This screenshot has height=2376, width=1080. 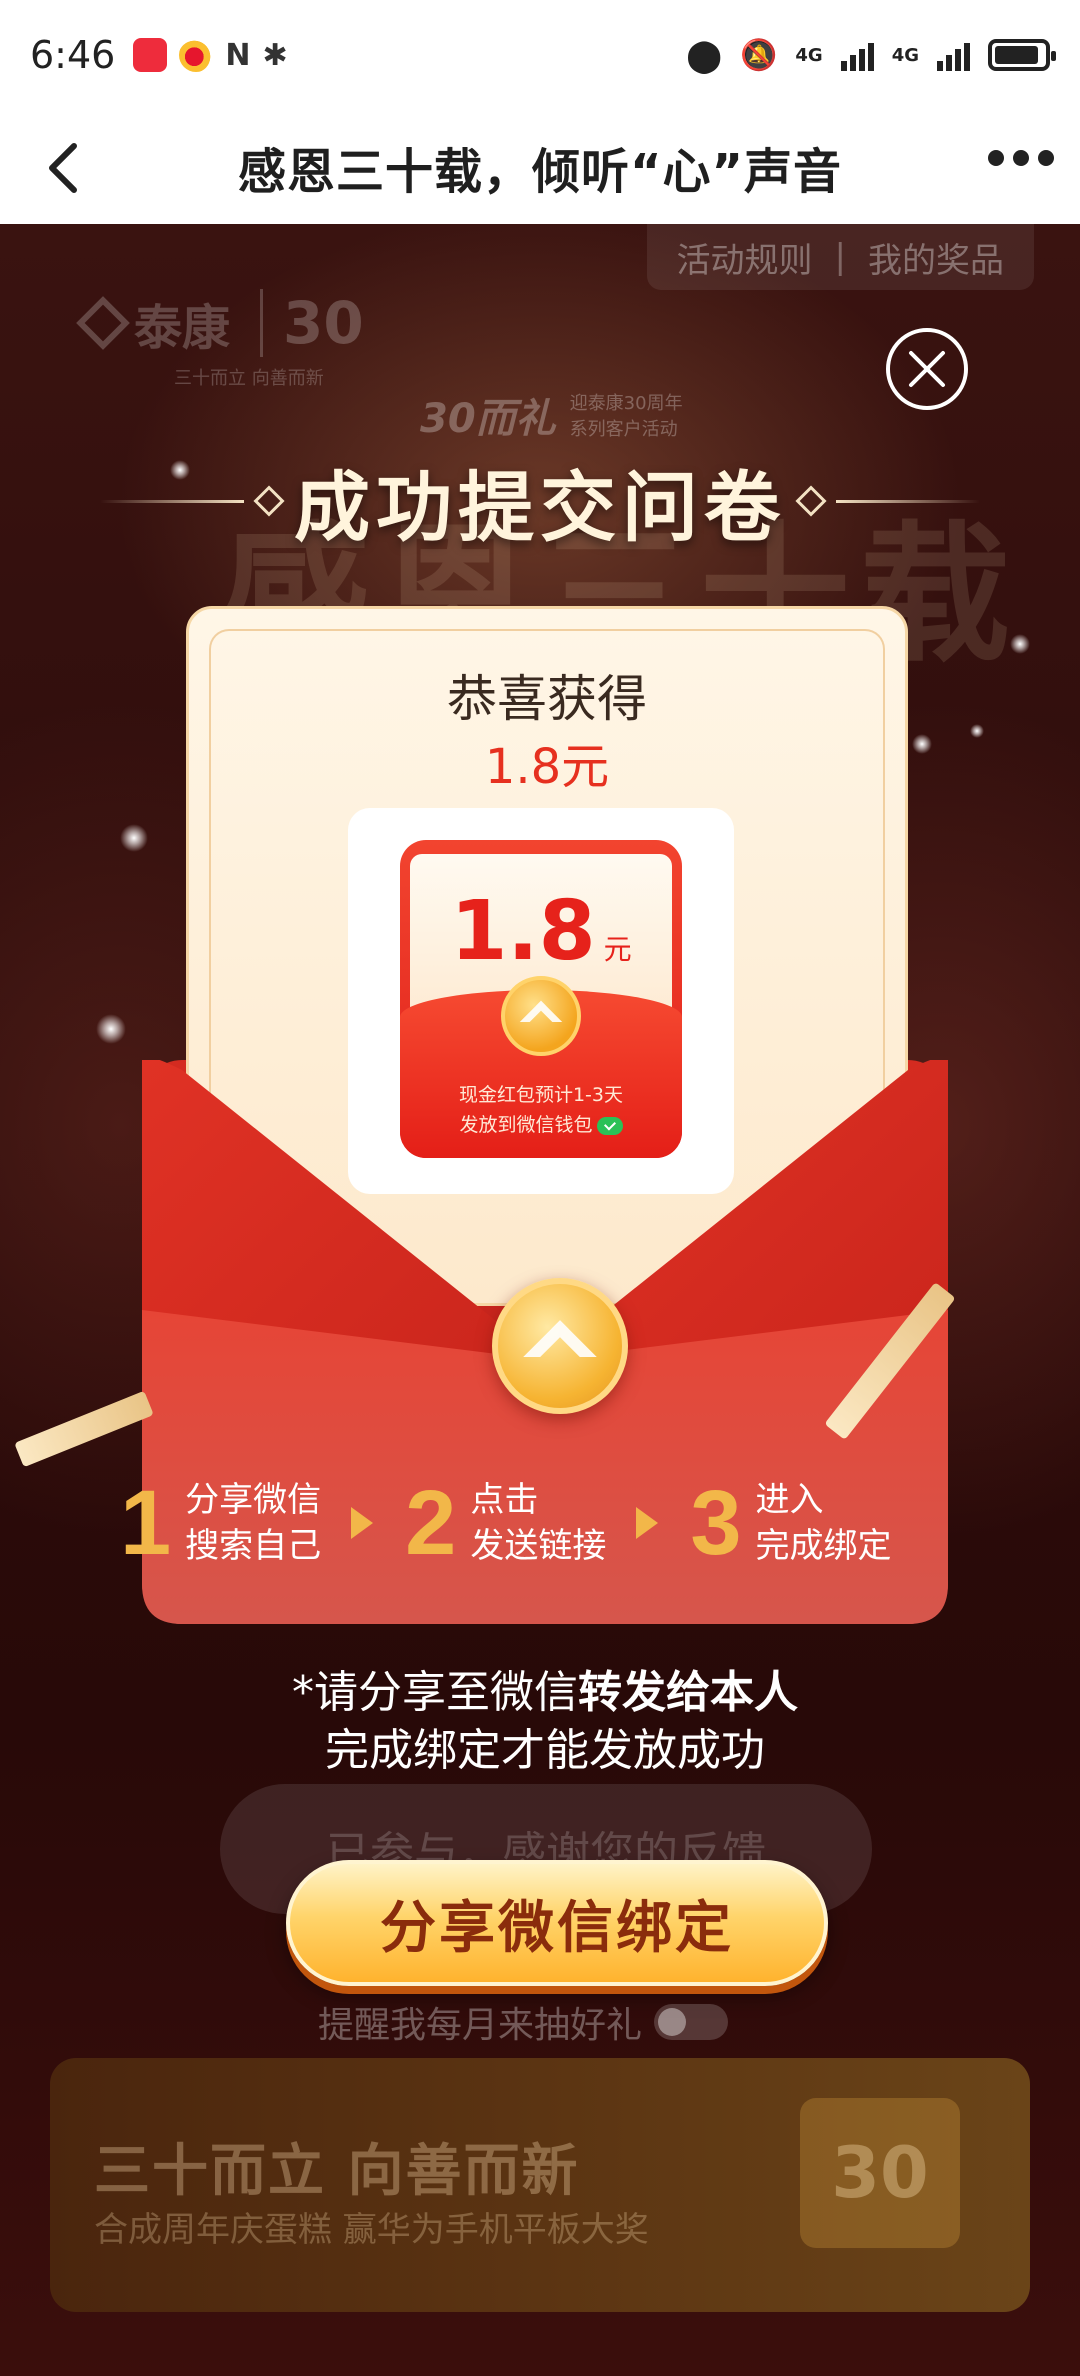 What do you see at coordinates (545, 1750) in the screenshot?
I see `envelope-instruction-2: 完成绑定才能发放成功` at bounding box center [545, 1750].